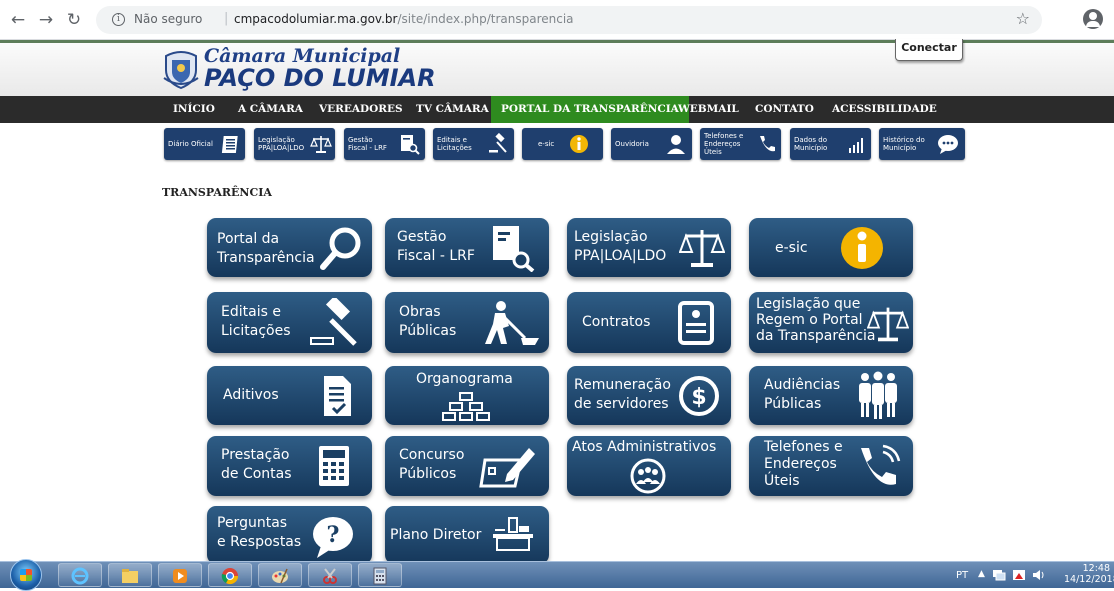  I want to click on subnav-esic: e-sic, so click(562, 144).